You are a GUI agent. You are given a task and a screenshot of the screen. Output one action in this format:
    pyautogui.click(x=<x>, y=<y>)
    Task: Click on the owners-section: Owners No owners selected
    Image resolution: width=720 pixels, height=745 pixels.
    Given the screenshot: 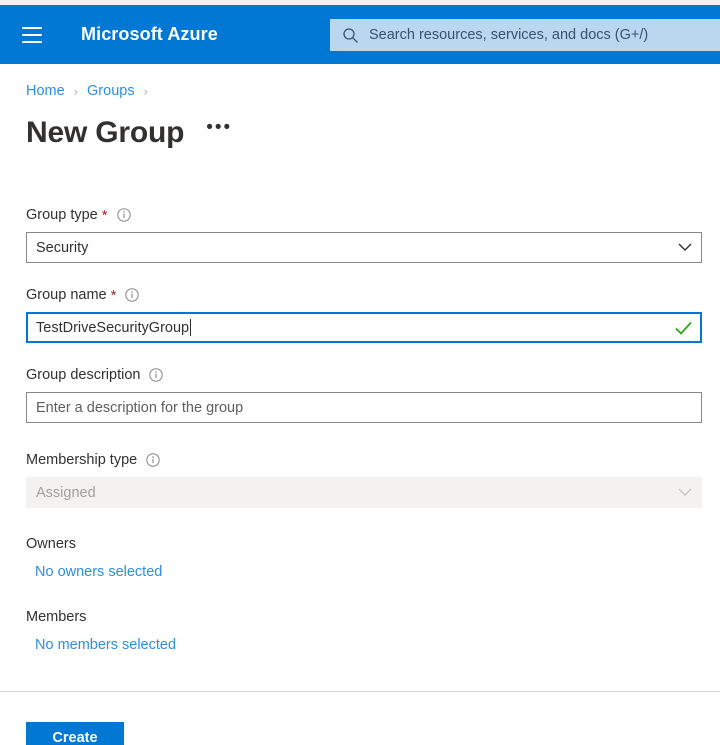 What is the action you would take?
    pyautogui.click(x=373, y=558)
    